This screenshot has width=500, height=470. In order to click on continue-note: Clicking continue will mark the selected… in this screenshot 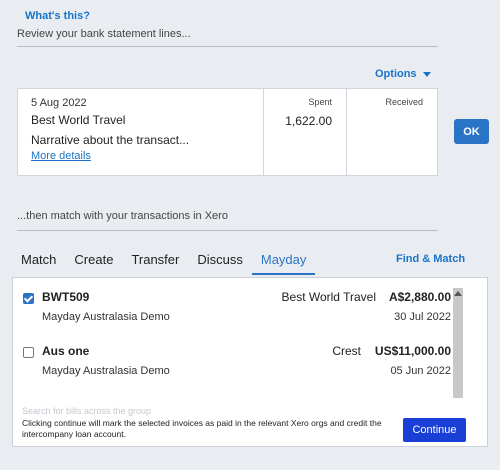, I will do `click(202, 428)`.